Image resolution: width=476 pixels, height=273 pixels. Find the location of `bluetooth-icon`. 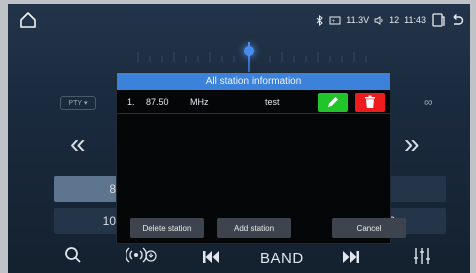

bluetooth-icon is located at coordinates (320, 20).